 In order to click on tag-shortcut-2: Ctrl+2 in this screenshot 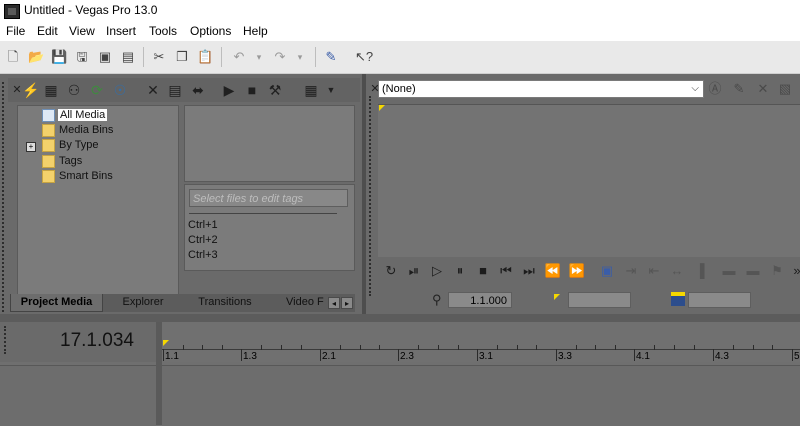, I will do `click(203, 240)`.